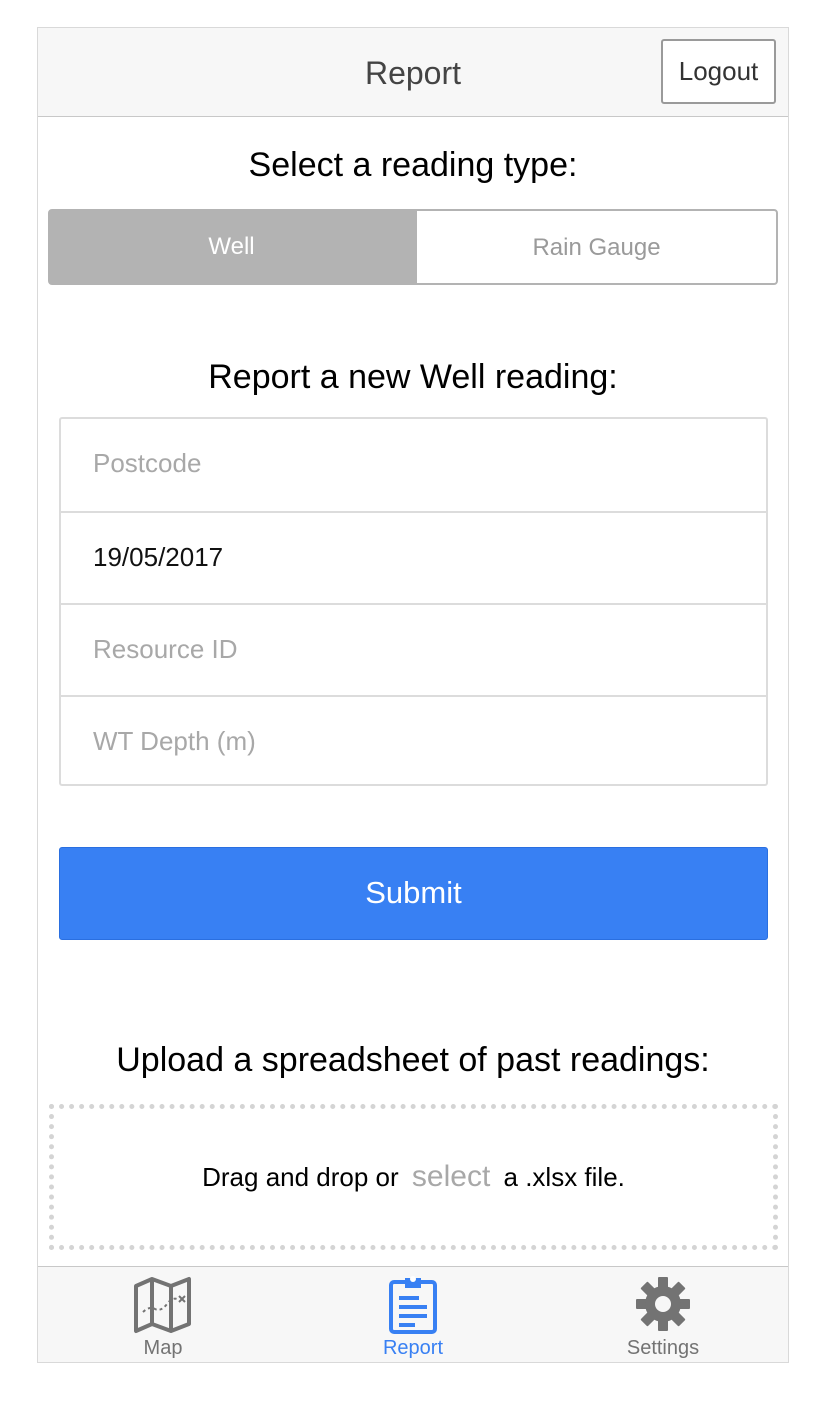  Describe the element at coordinates (162, 1305) in the screenshot. I see `map-icon` at that location.